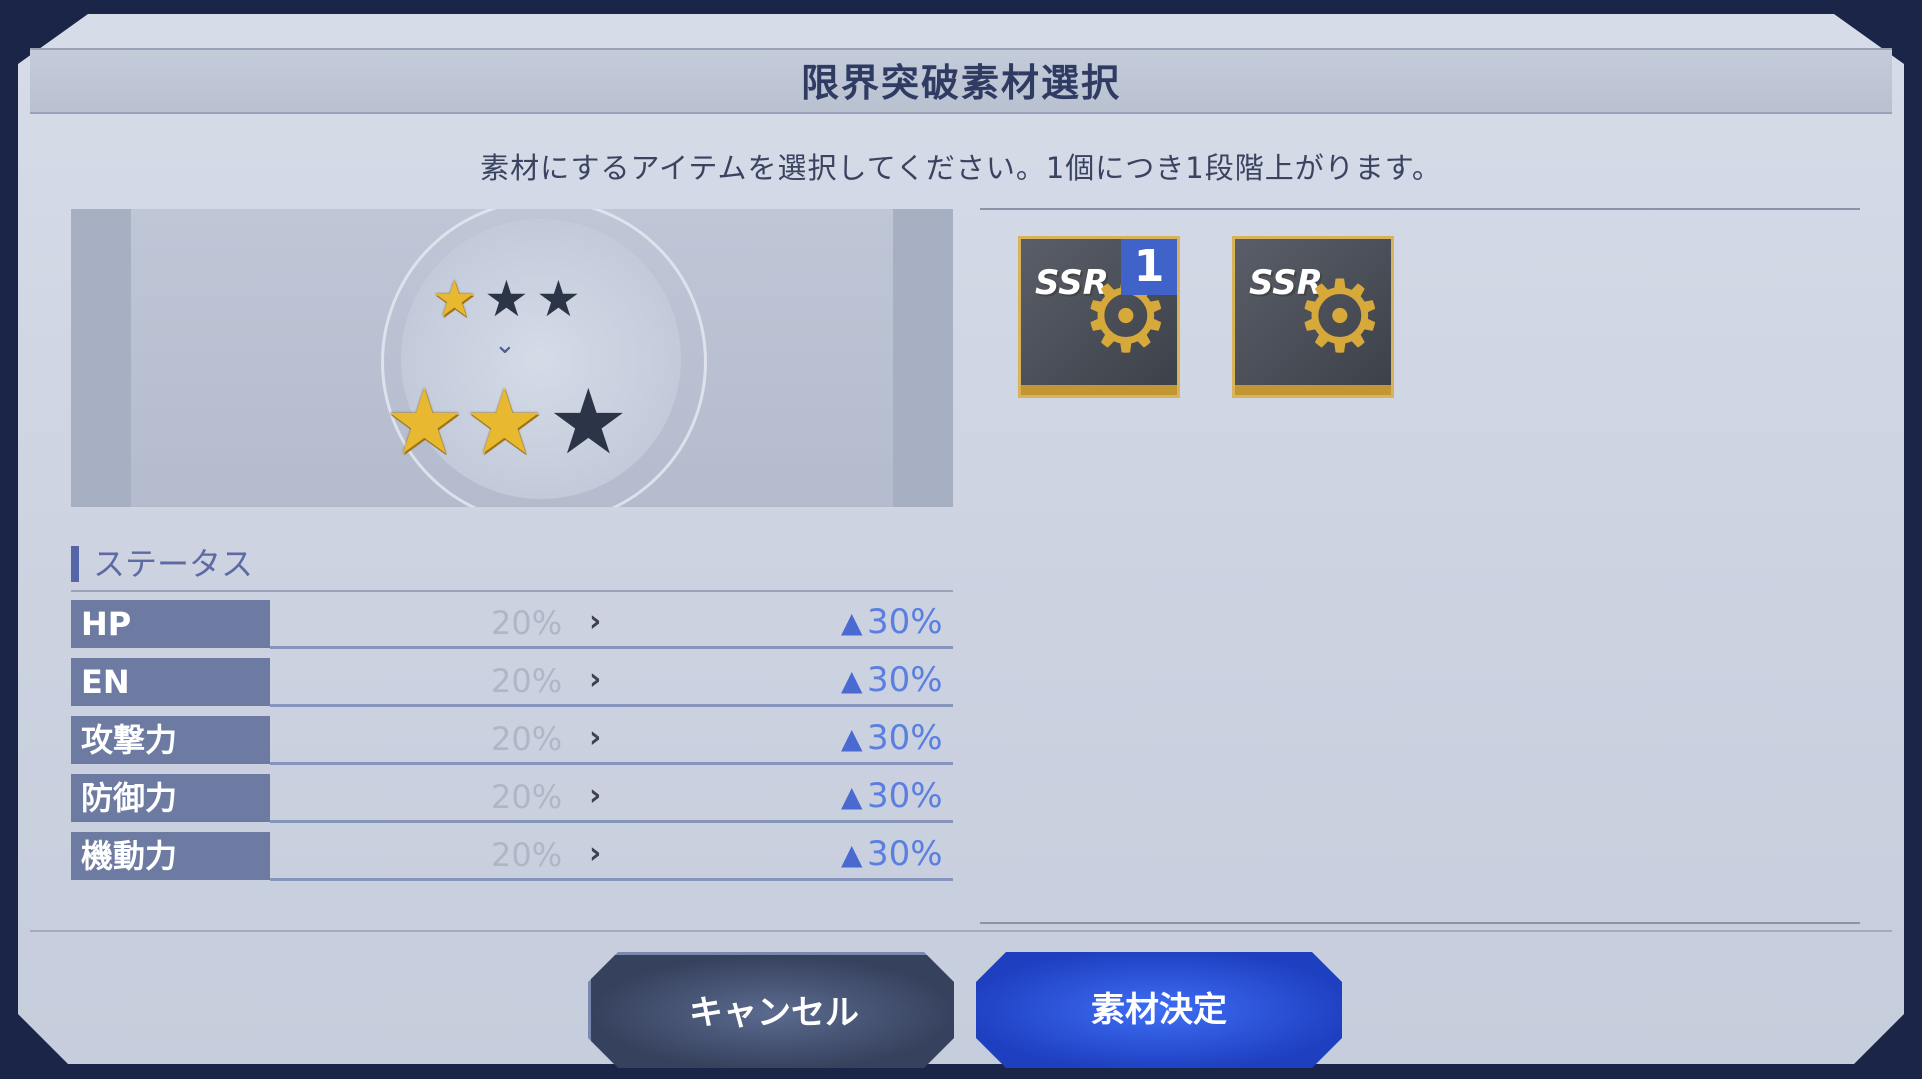 This screenshot has width=1922, height=1079. I want to click on status-label: HP, so click(170, 624).